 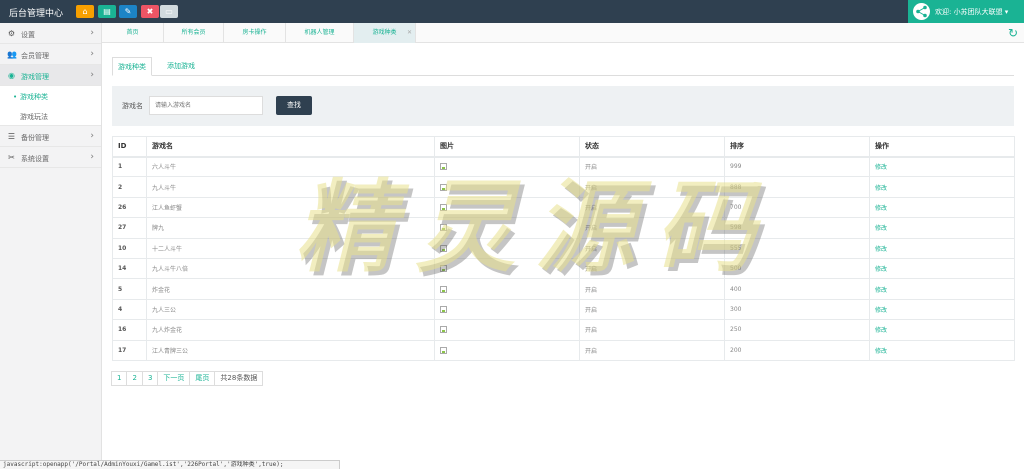 I want to click on sidebar-item-label: 备份管理, so click(x=35, y=138).